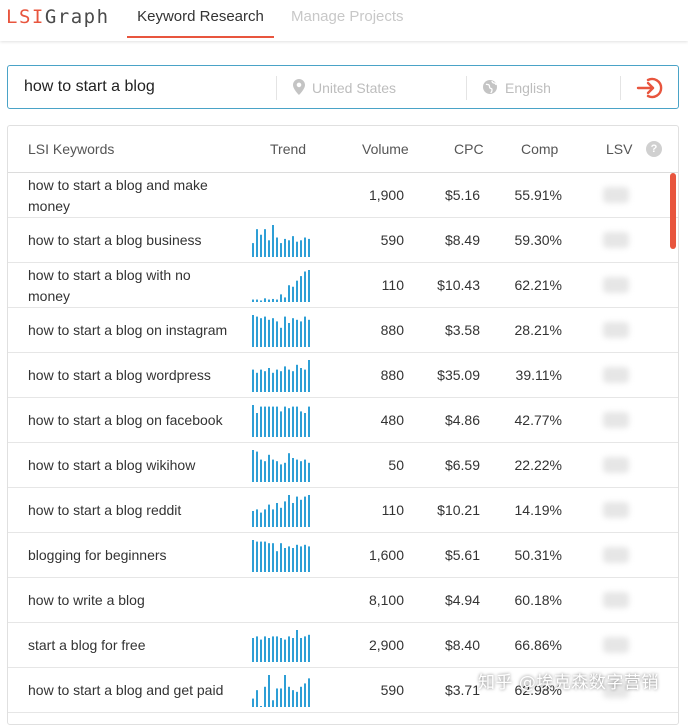 This screenshot has height=725, width=688. I want to click on keyword-cell: how to start a blog wordpress, so click(128, 375).